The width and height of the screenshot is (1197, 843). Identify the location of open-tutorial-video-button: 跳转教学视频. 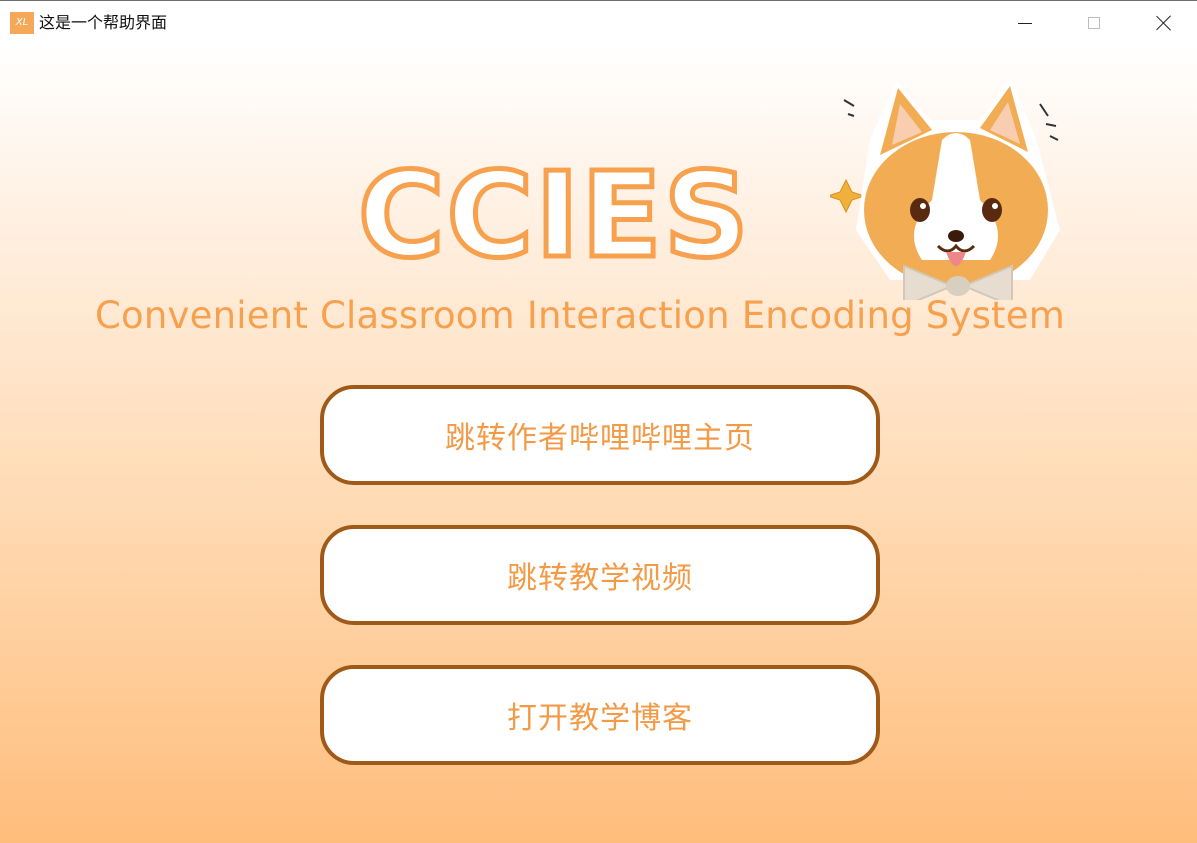
(600, 575).